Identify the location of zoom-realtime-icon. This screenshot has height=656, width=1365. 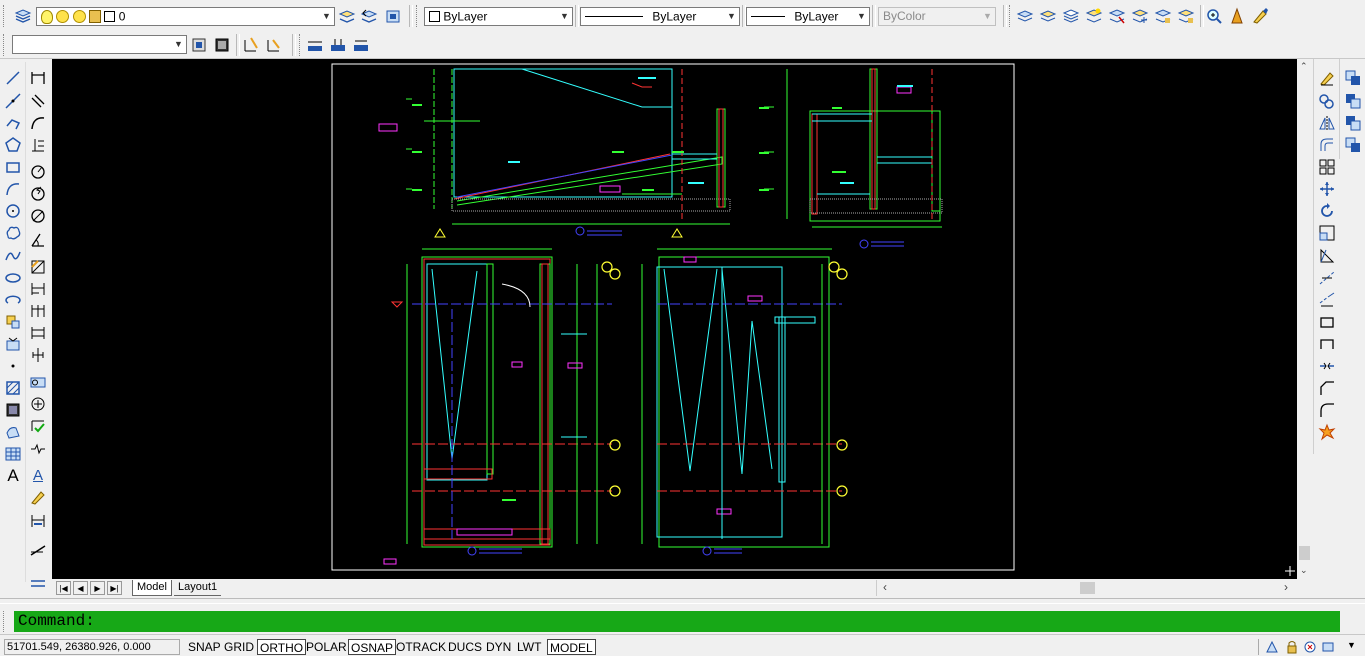
(1214, 16).